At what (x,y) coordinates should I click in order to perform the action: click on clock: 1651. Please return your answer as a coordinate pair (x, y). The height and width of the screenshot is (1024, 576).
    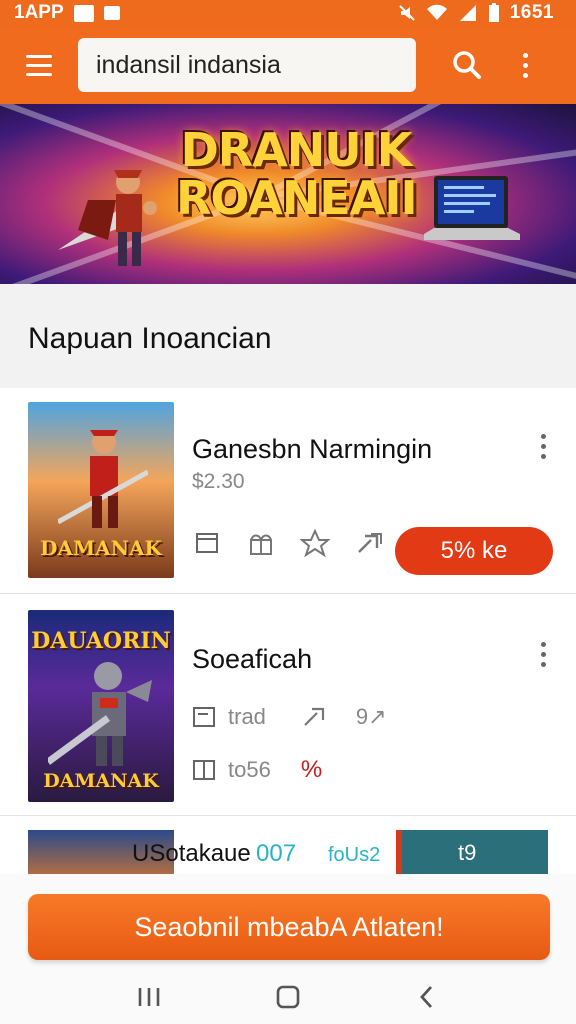
    Looking at the image, I should click on (531, 12).